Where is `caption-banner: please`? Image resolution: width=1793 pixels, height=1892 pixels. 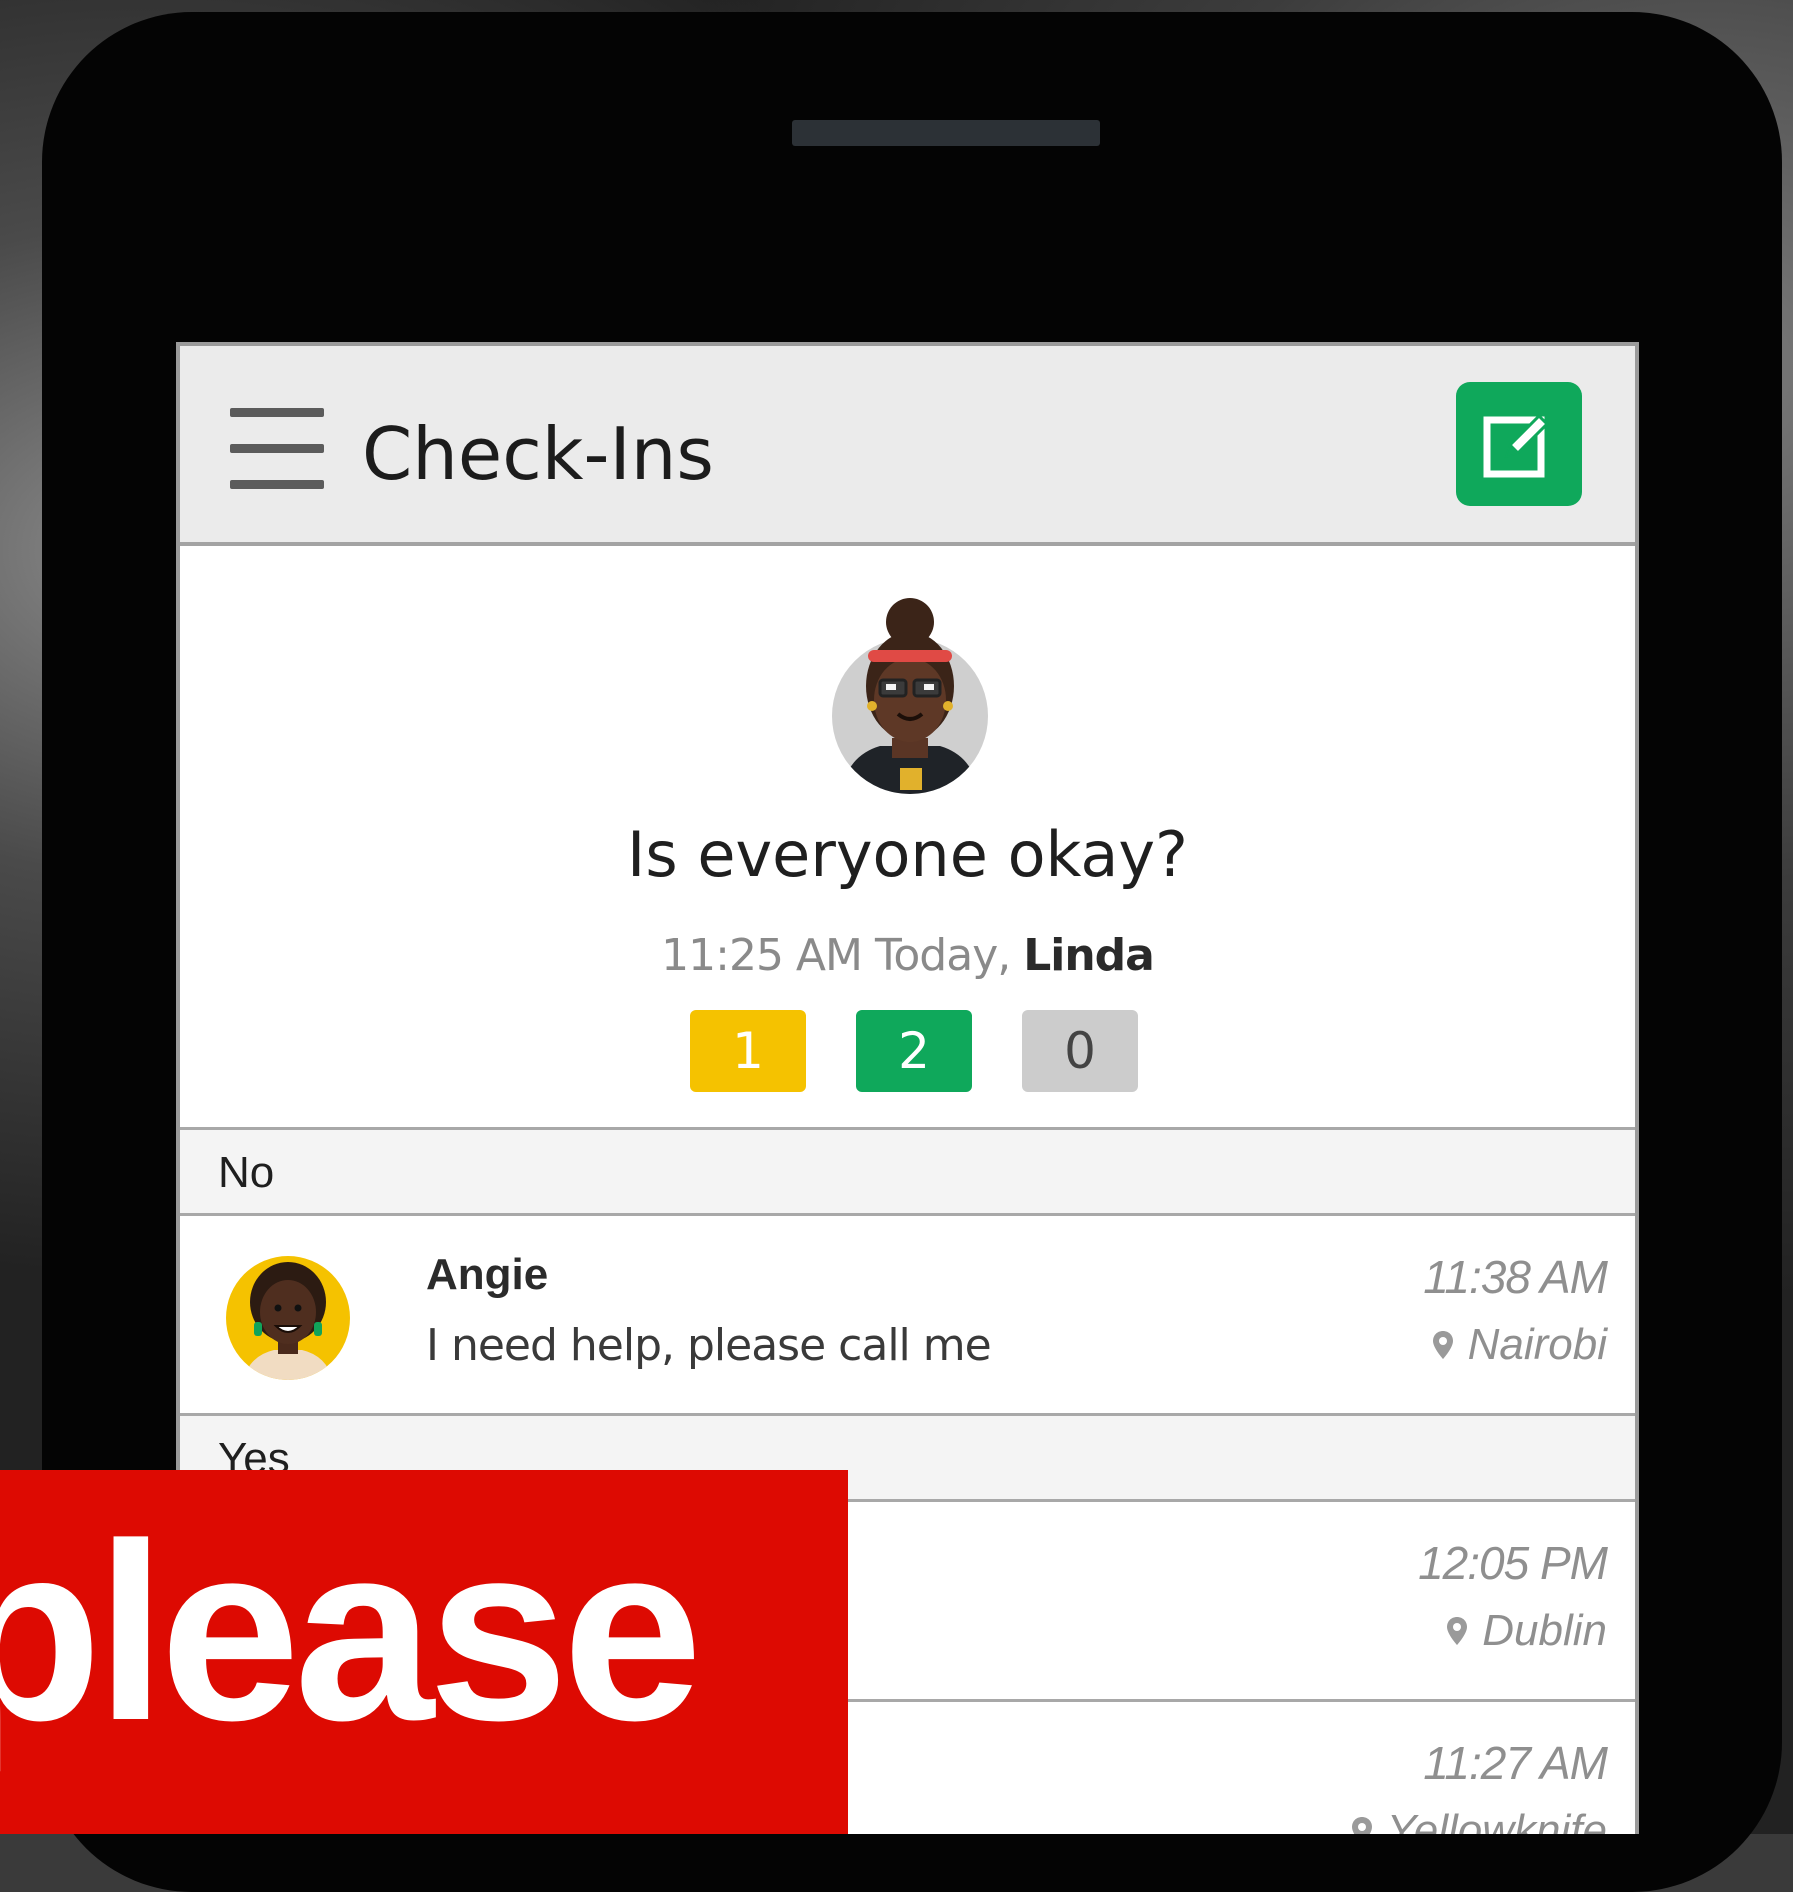 caption-banner: please is located at coordinates (424, 1652).